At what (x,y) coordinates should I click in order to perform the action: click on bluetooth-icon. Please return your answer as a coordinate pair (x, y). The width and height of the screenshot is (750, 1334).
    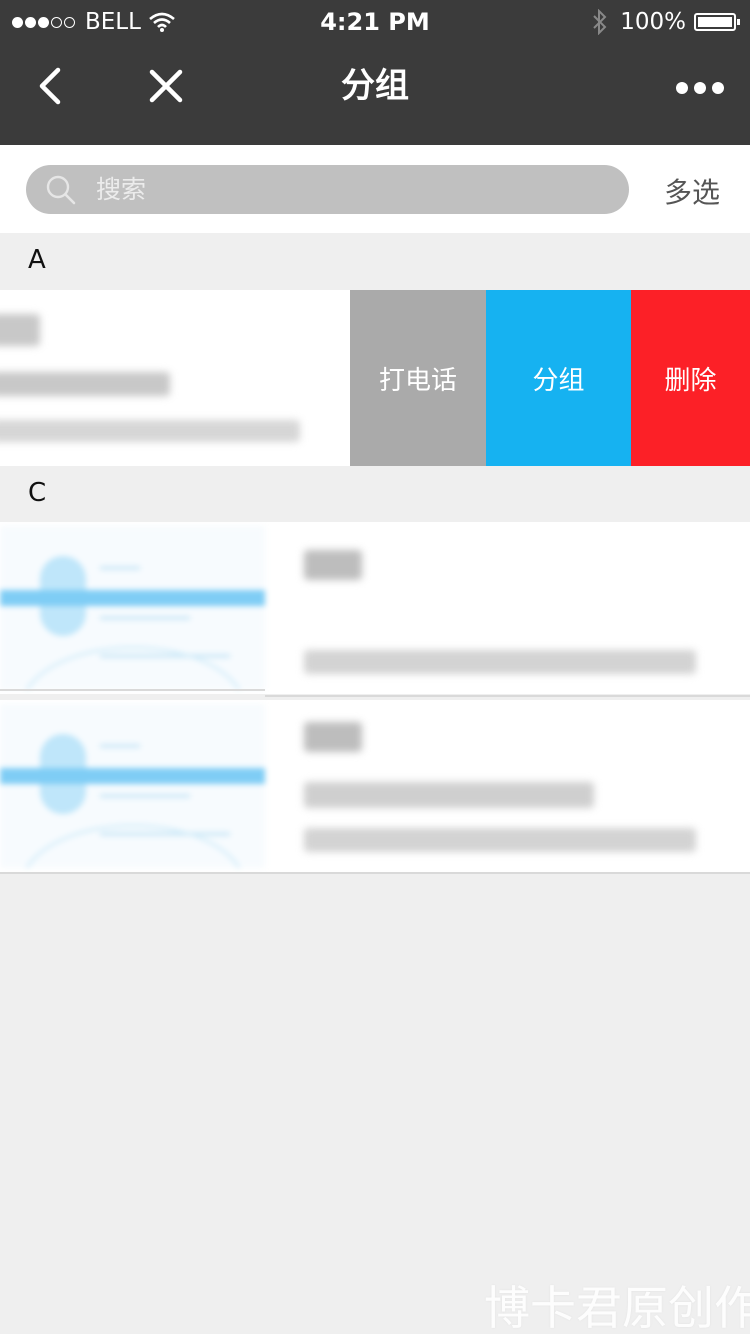
    Looking at the image, I should click on (600, 22).